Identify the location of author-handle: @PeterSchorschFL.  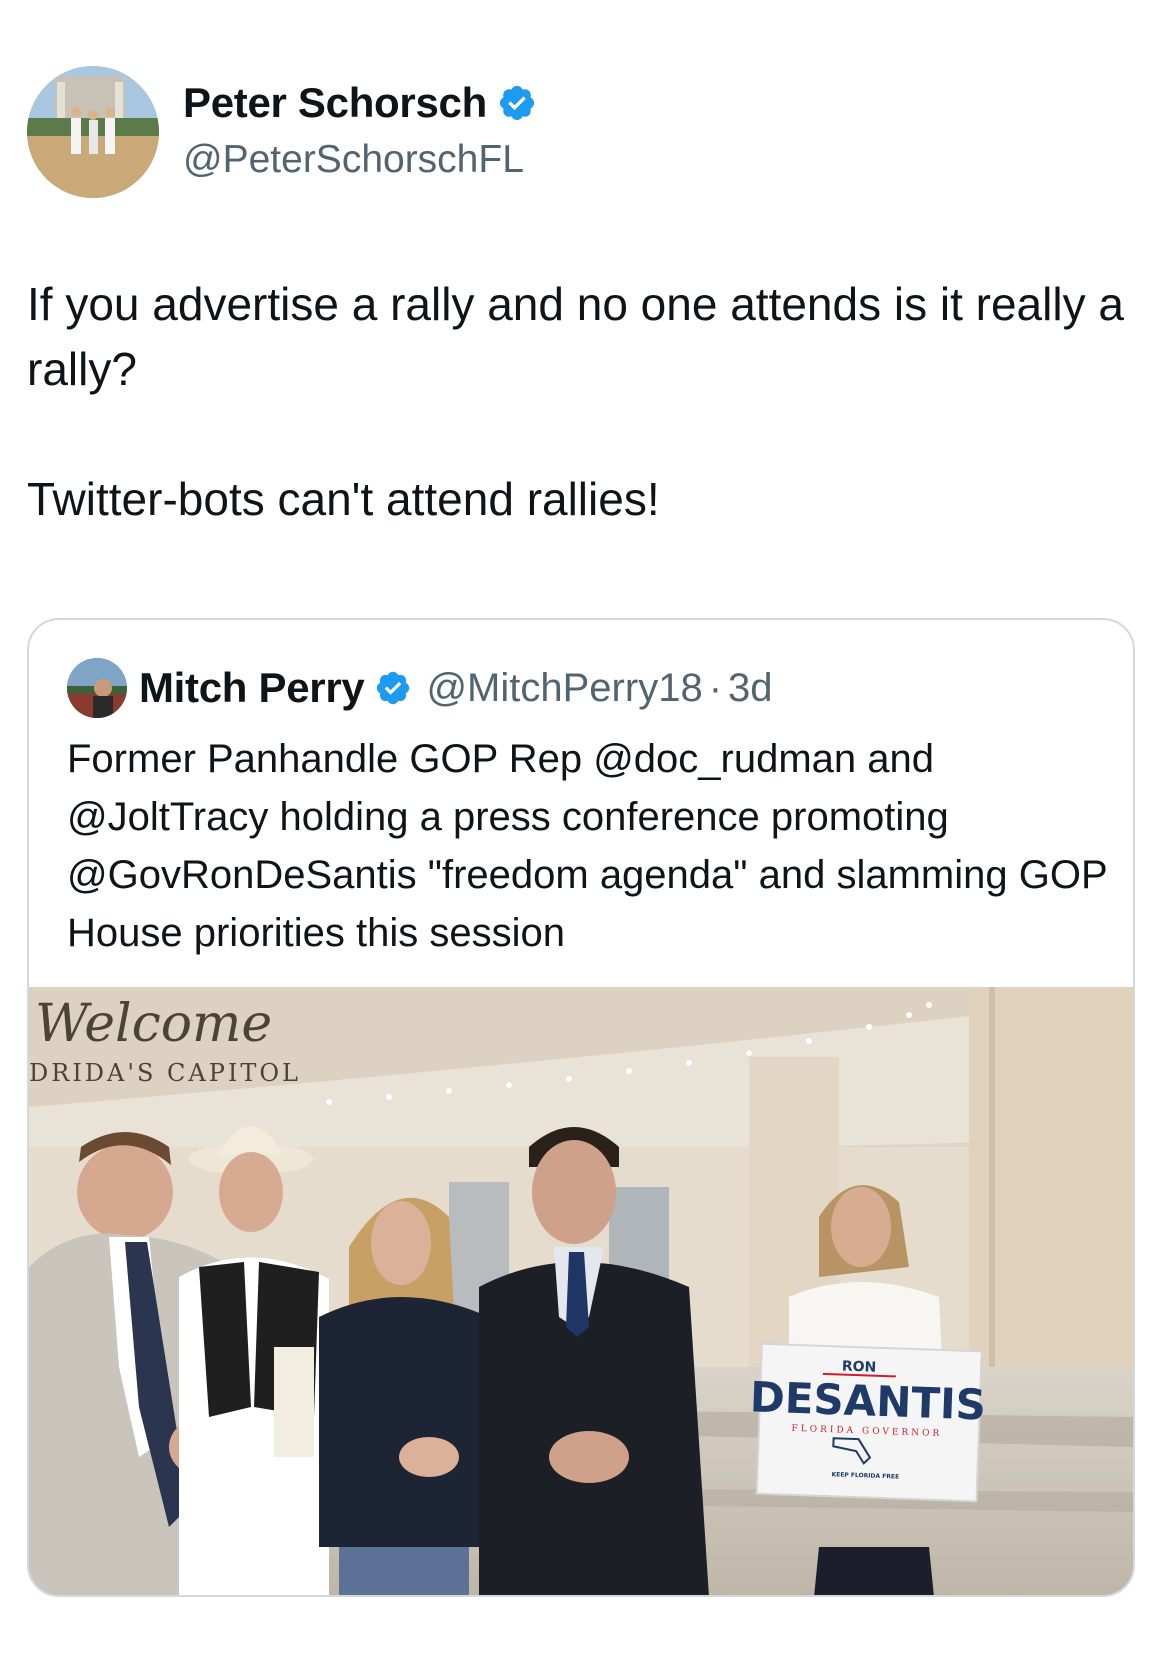
(353, 160).